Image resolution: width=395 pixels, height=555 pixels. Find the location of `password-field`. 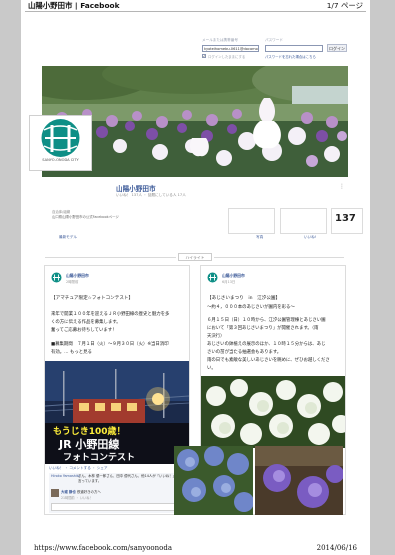

password-field is located at coordinates (294, 48).